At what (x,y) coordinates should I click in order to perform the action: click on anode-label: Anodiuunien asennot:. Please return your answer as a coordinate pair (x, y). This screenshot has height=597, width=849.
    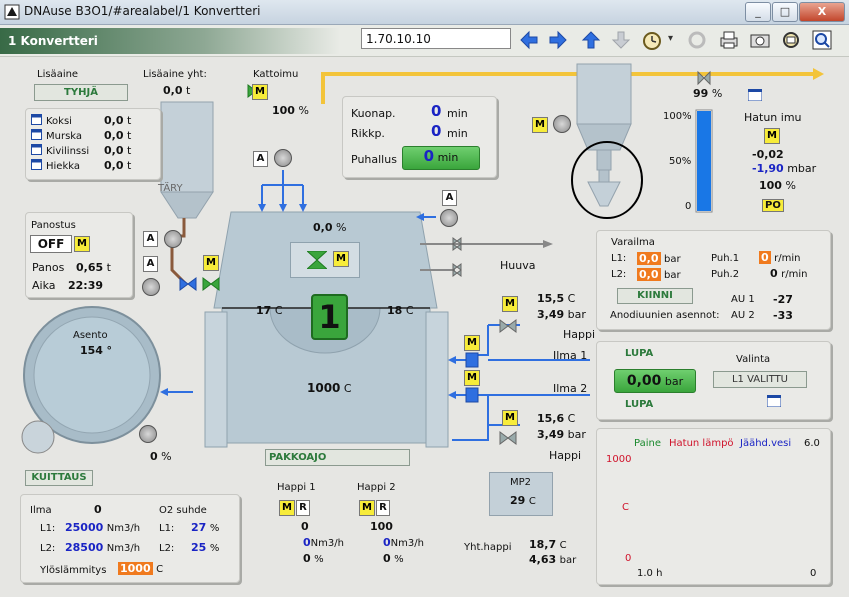
    Looking at the image, I should click on (665, 315).